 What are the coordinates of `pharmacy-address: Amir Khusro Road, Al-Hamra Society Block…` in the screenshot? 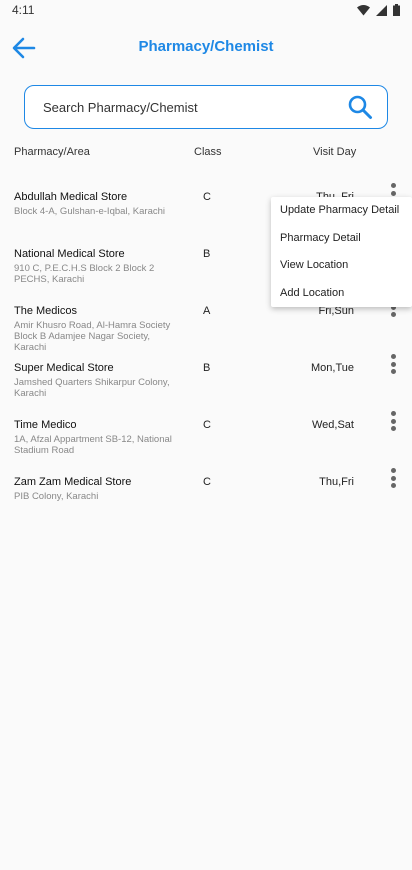 It's located at (92, 336).